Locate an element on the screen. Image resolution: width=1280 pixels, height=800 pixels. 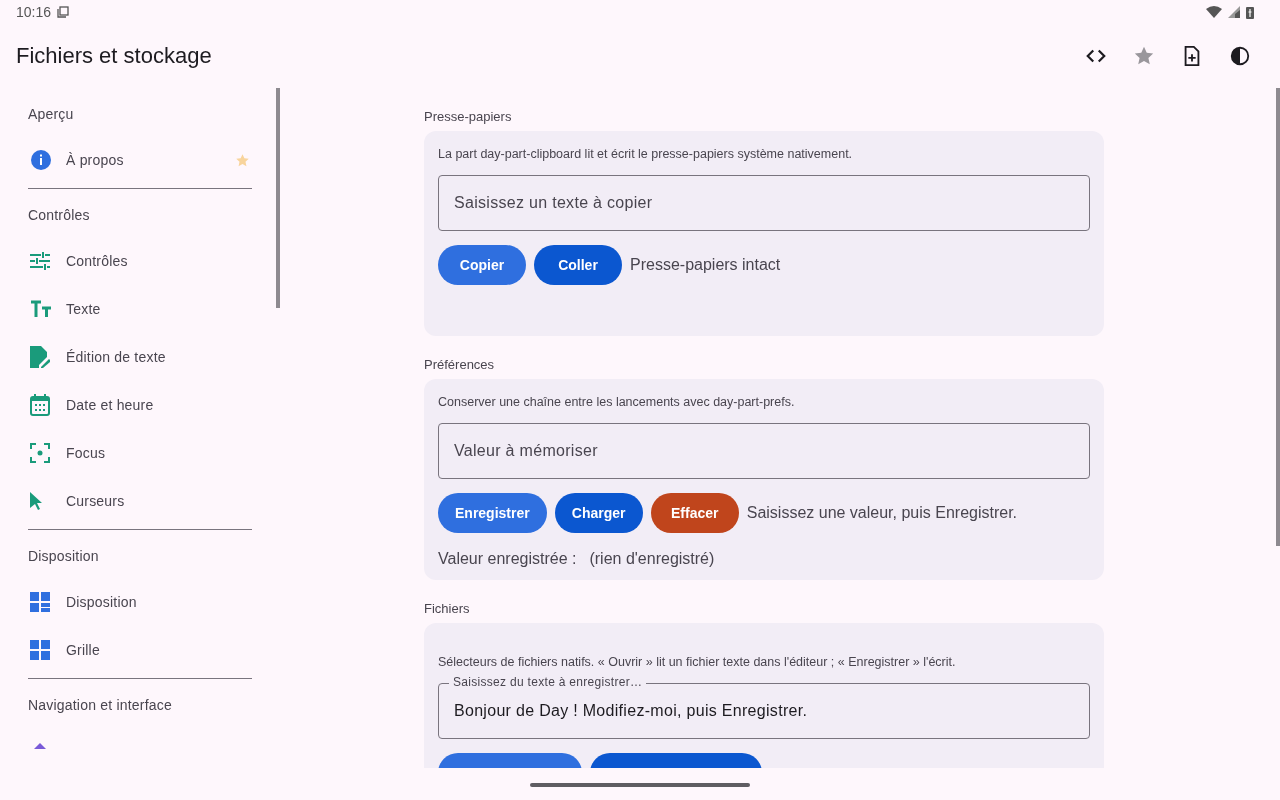
section-heading: Disposition is located at coordinates (64, 556).